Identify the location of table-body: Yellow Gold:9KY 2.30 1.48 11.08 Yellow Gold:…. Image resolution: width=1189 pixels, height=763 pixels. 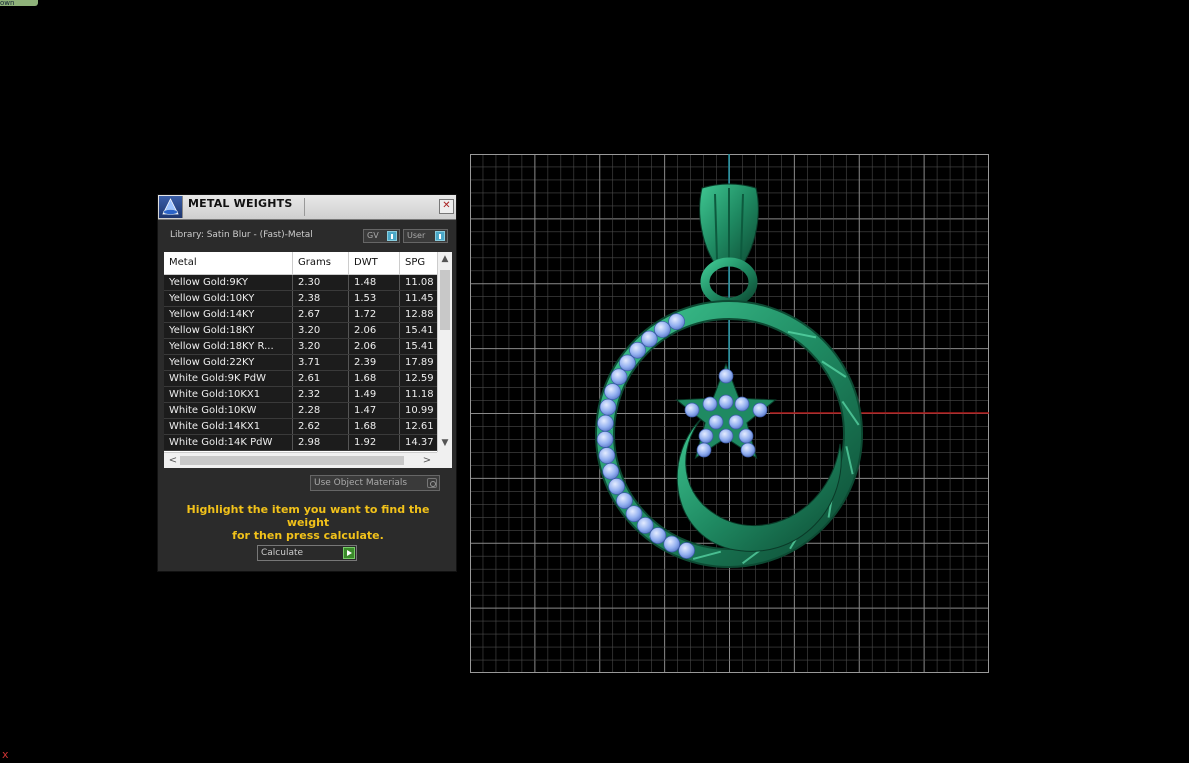
(300, 363).